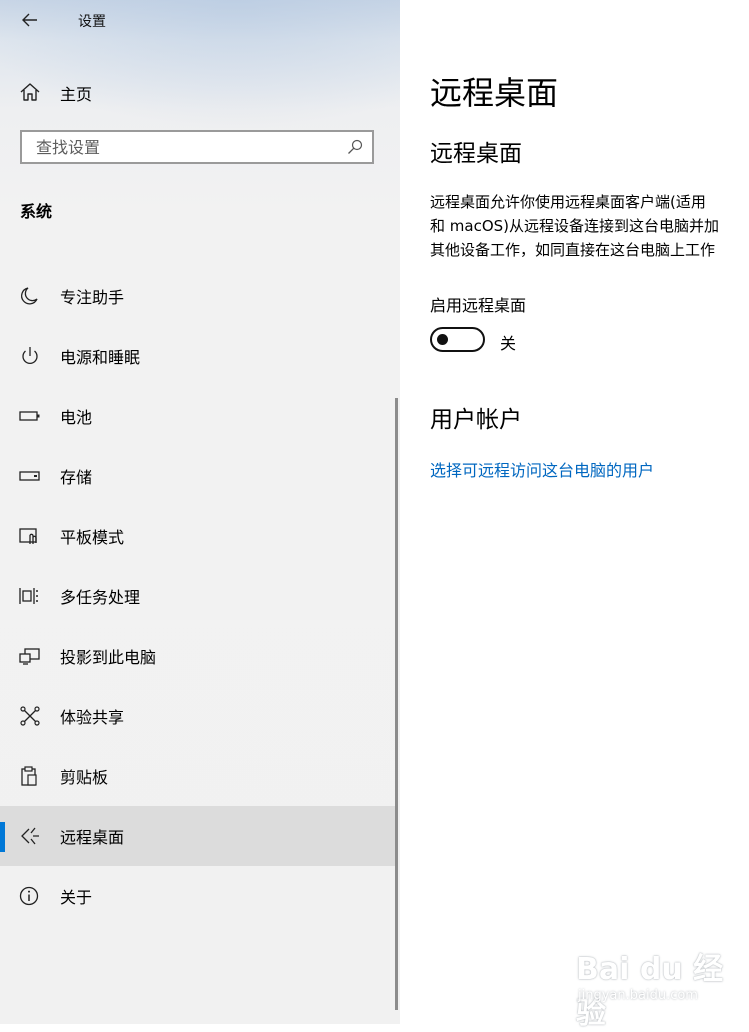 The image size is (749, 1032). What do you see at coordinates (2, 837) in the screenshot?
I see `selection-indicator` at bounding box center [2, 837].